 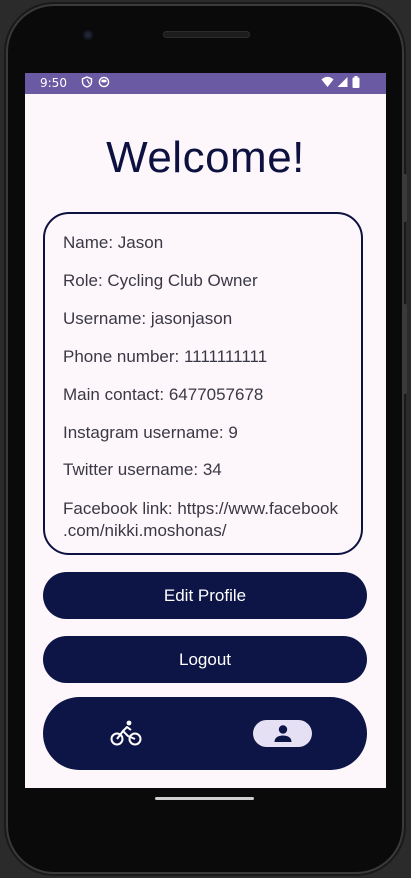 What do you see at coordinates (104, 82) in the screenshot?
I see `face-icon` at bounding box center [104, 82].